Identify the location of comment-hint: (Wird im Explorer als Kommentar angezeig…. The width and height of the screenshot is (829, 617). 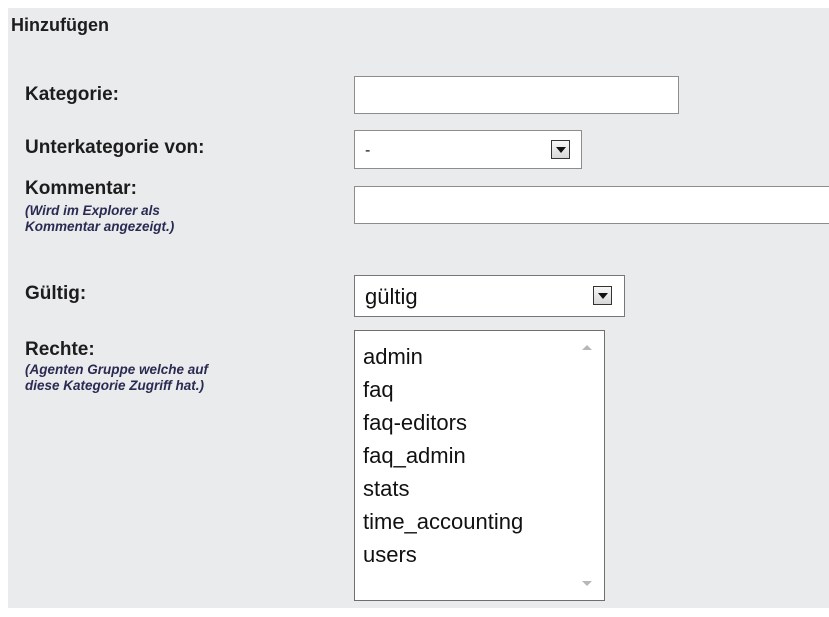
(99, 219).